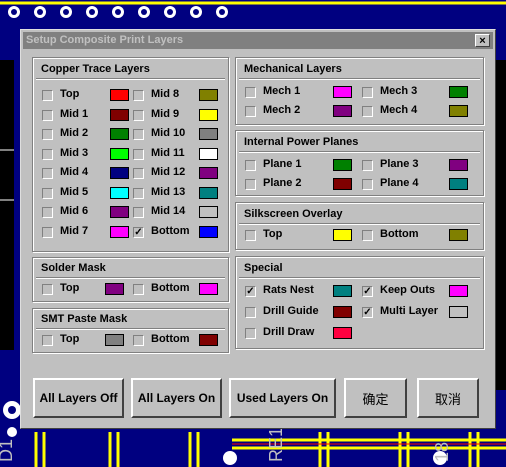  What do you see at coordinates (399, 91) in the screenshot?
I see `layer-label: Mech 3` at bounding box center [399, 91].